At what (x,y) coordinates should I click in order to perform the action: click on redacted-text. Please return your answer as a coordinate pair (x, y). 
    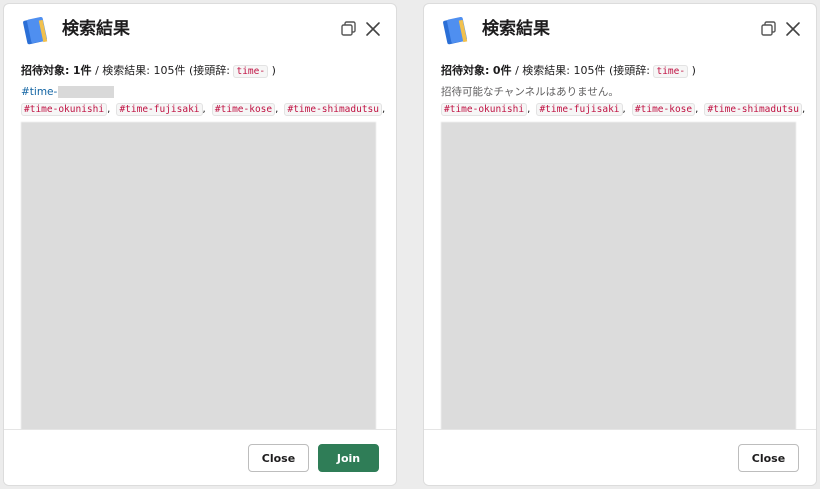
    Looking at the image, I should click on (86, 92).